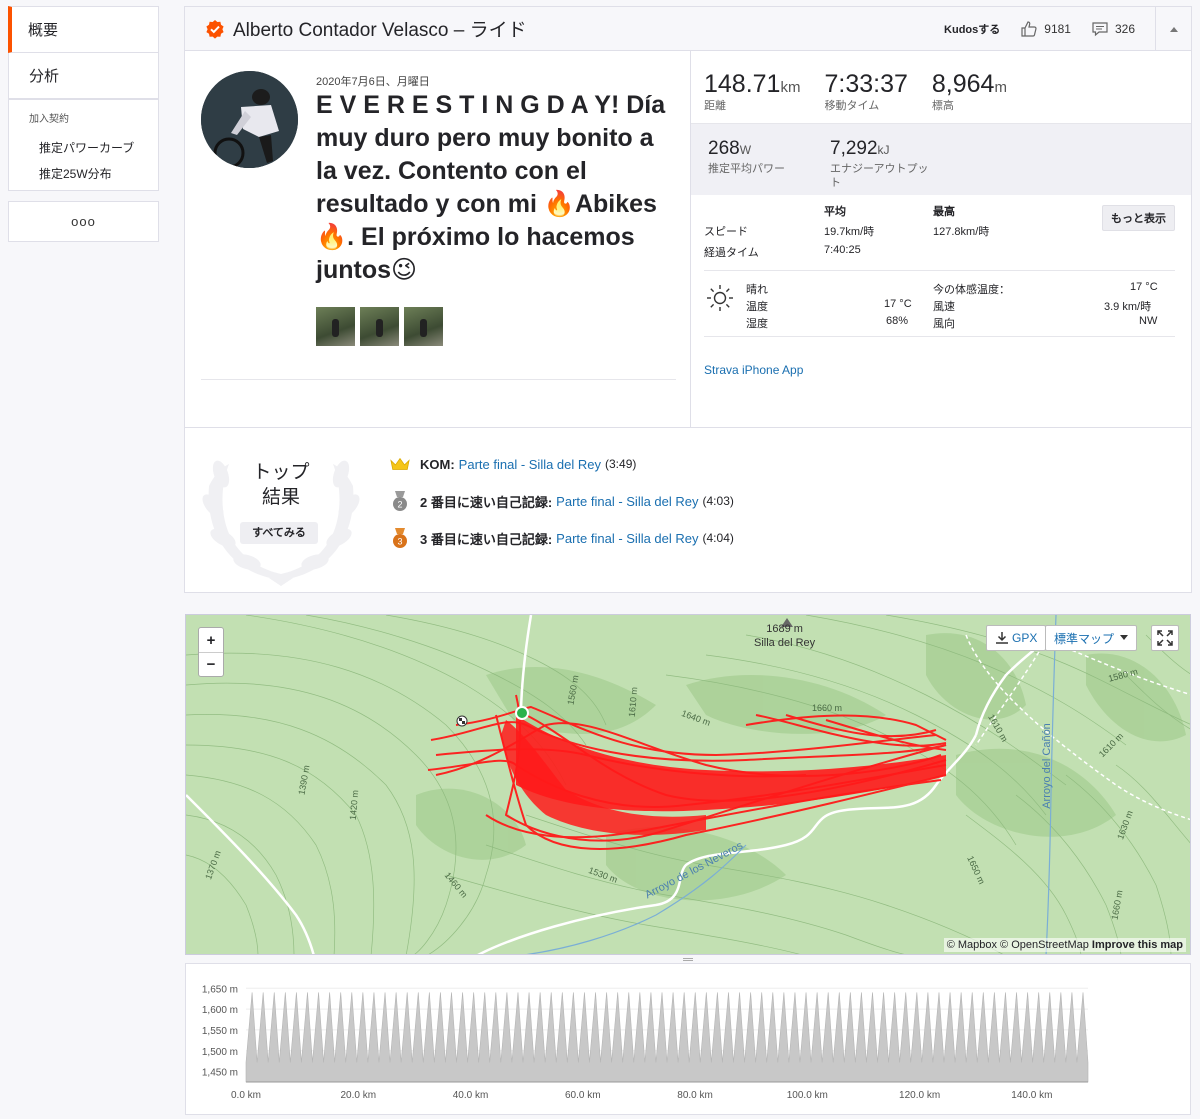  Describe the element at coordinates (281, 485) in the screenshot. I see `top-results-title: トップ 結果` at that location.